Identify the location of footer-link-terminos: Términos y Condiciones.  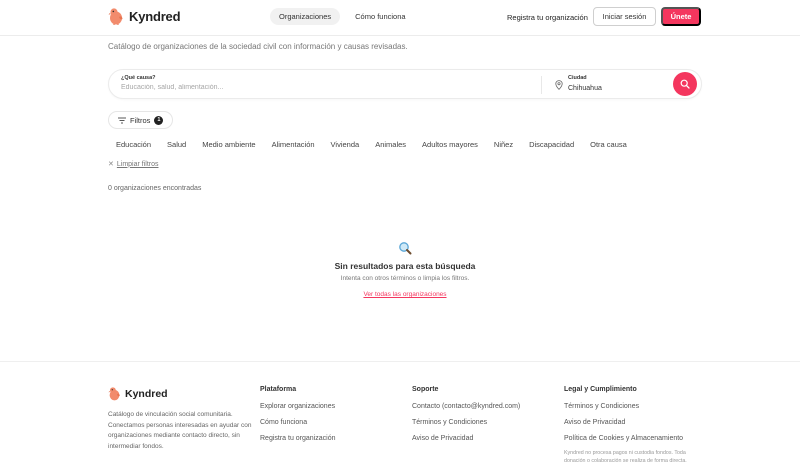
(466, 422).